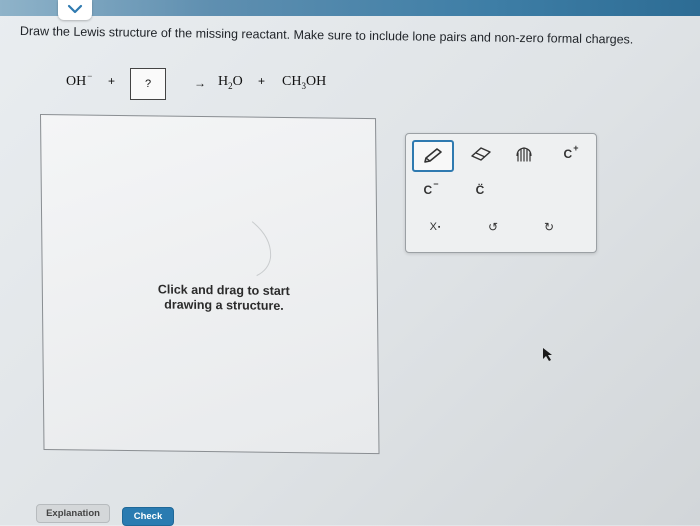 Image resolution: width=700 pixels, height=526 pixels. I want to click on missing-reactant-box: ?, so click(148, 84).